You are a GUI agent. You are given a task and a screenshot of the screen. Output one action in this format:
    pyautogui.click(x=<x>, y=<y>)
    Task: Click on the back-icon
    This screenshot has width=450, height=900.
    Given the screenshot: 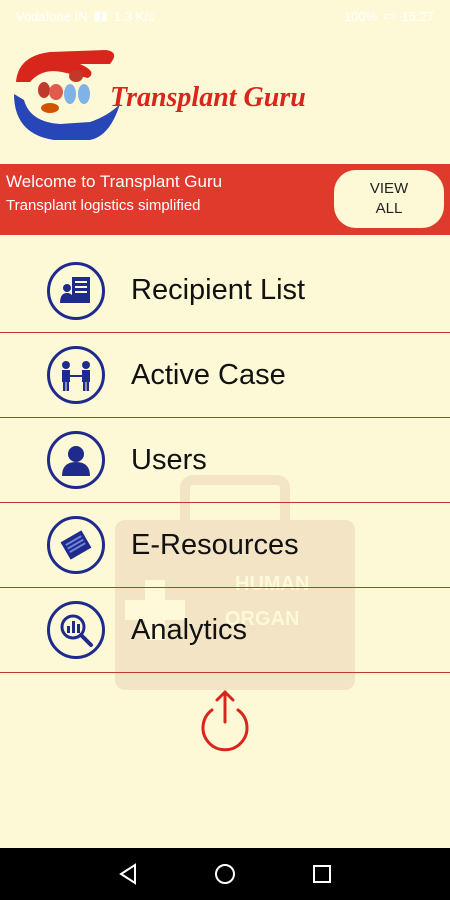 What is the action you would take?
    pyautogui.click(x=128, y=874)
    